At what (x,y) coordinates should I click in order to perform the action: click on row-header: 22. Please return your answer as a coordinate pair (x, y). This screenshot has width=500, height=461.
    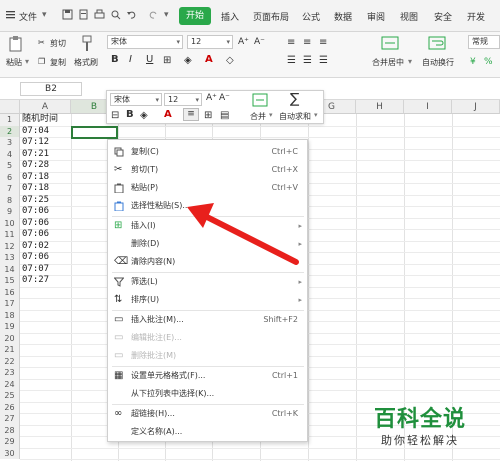
    Looking at the image, I should click on (10, 361).